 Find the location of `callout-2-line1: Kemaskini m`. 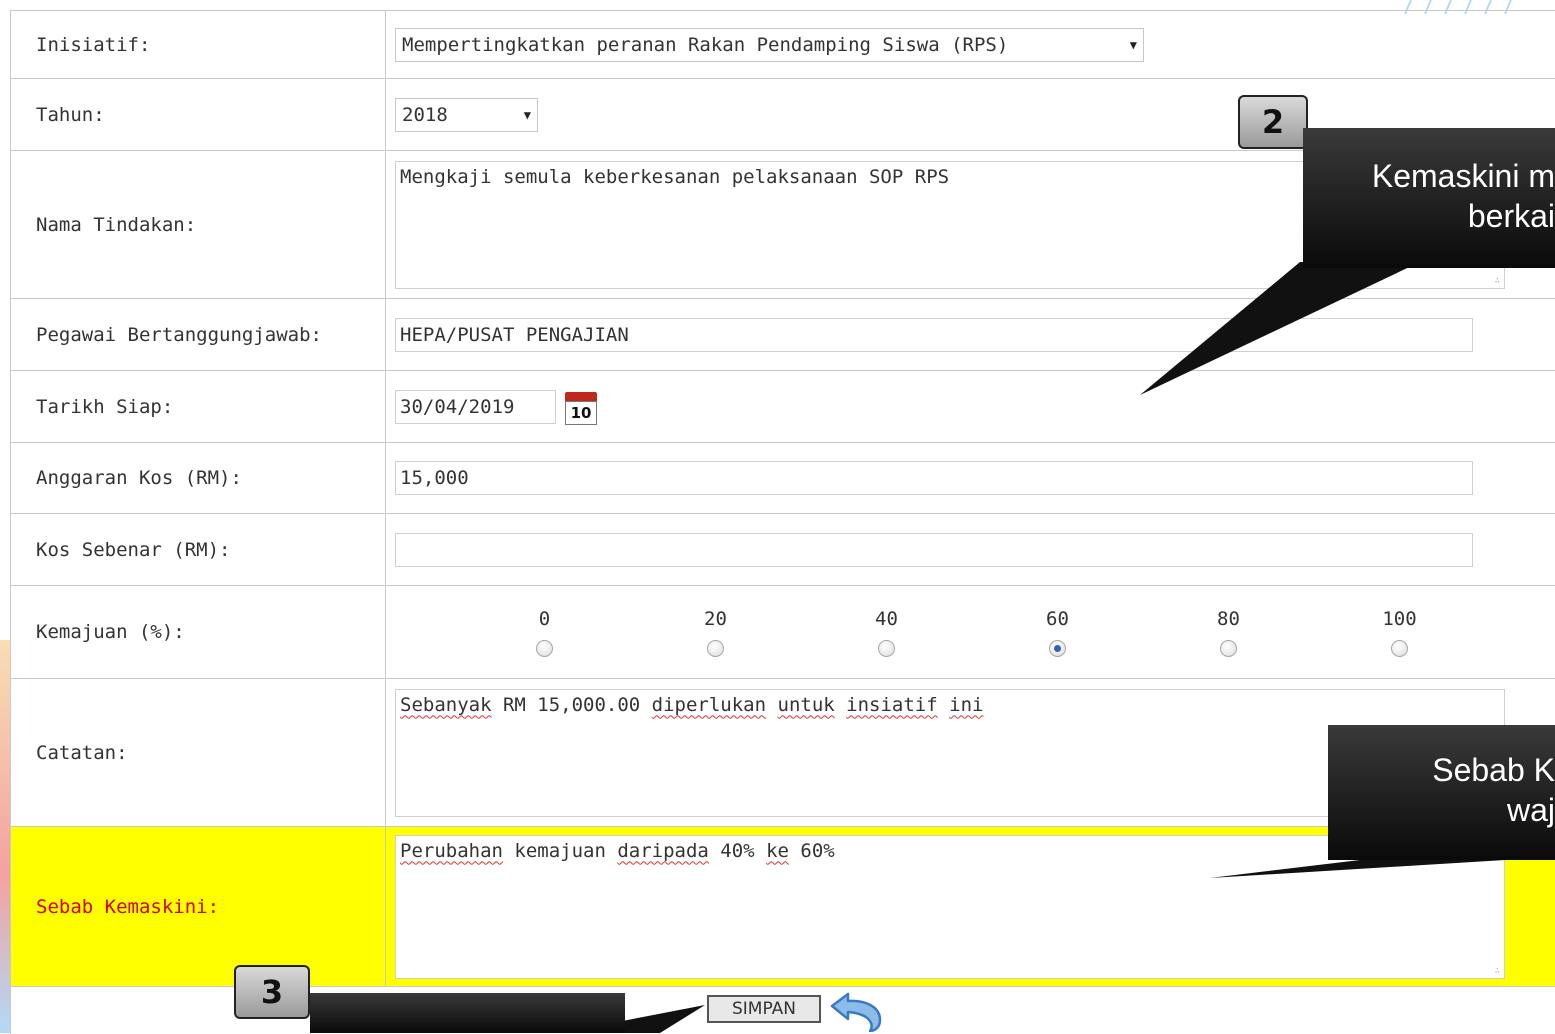

callout-2-line1: Kemaskini m is located at coordinates (1429, 176).